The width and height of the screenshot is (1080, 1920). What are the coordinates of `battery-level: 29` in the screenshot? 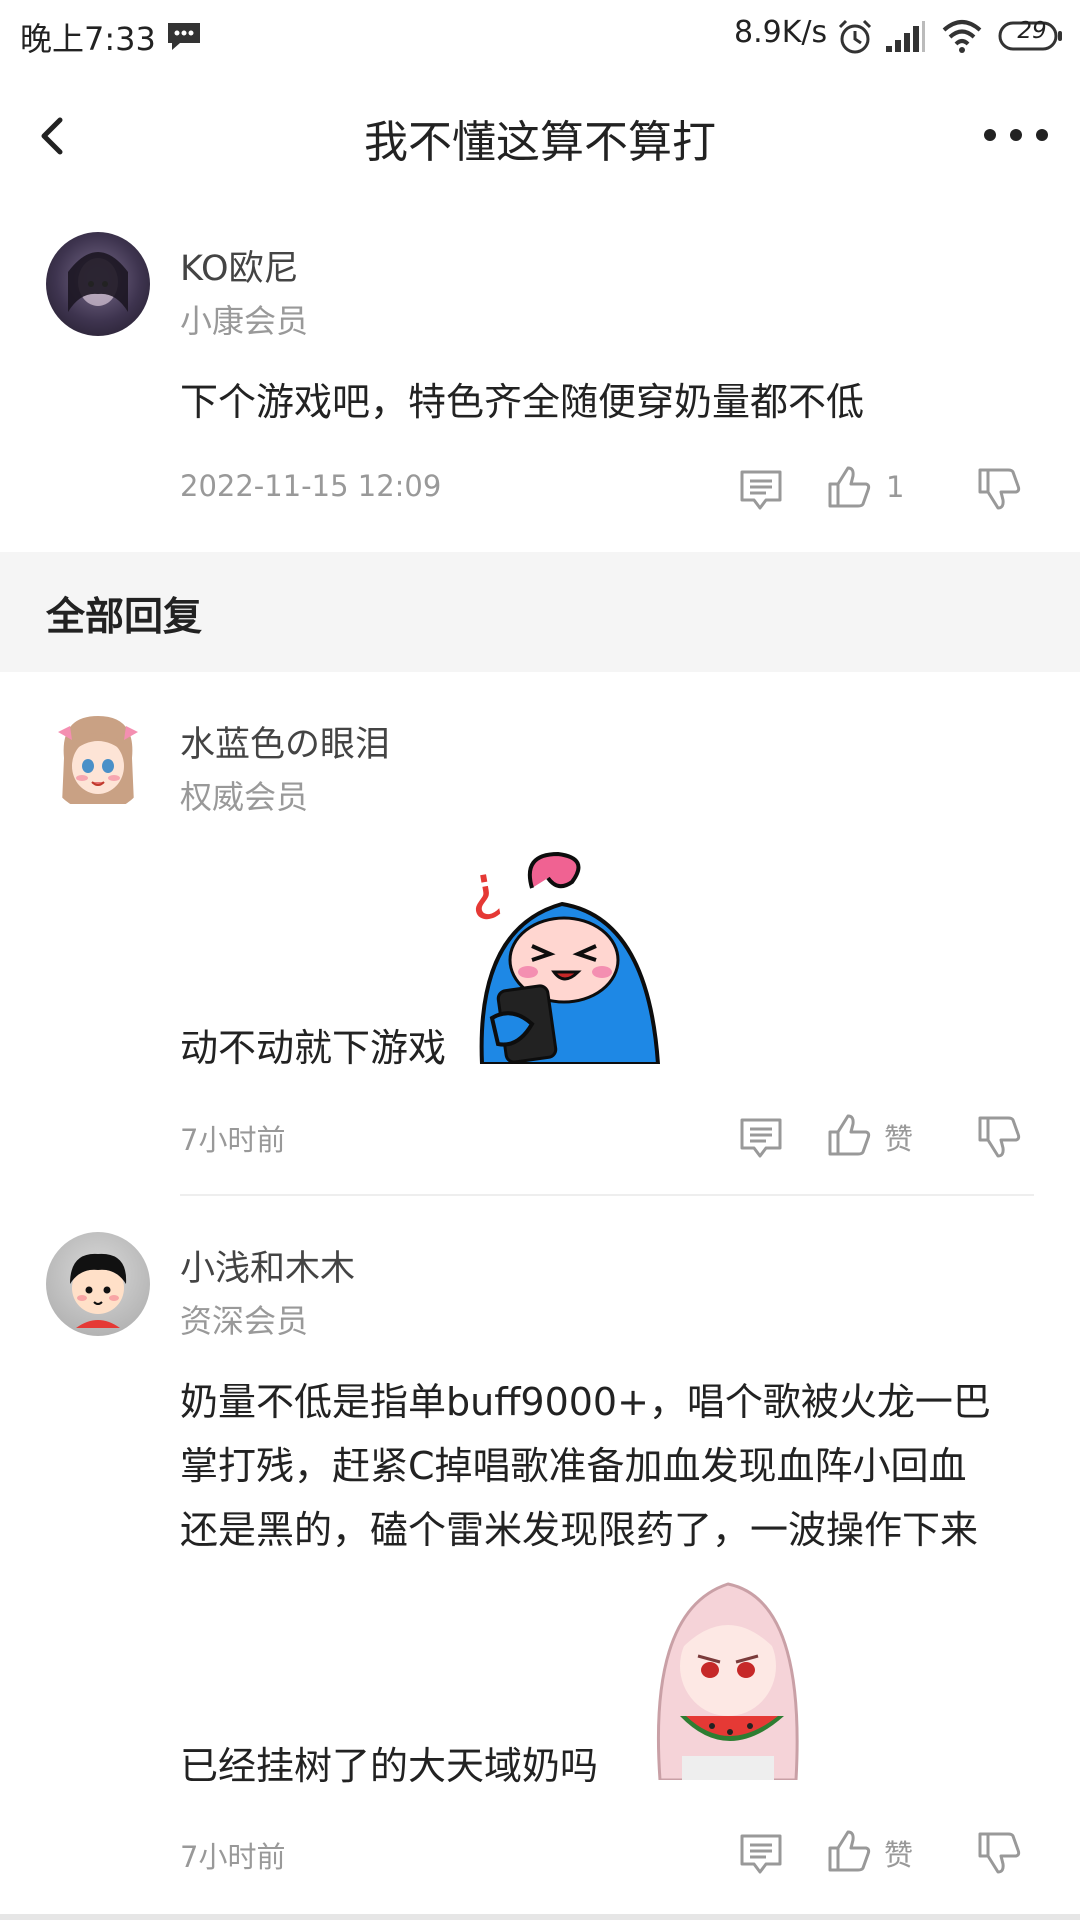 It's located at (1032, 31).